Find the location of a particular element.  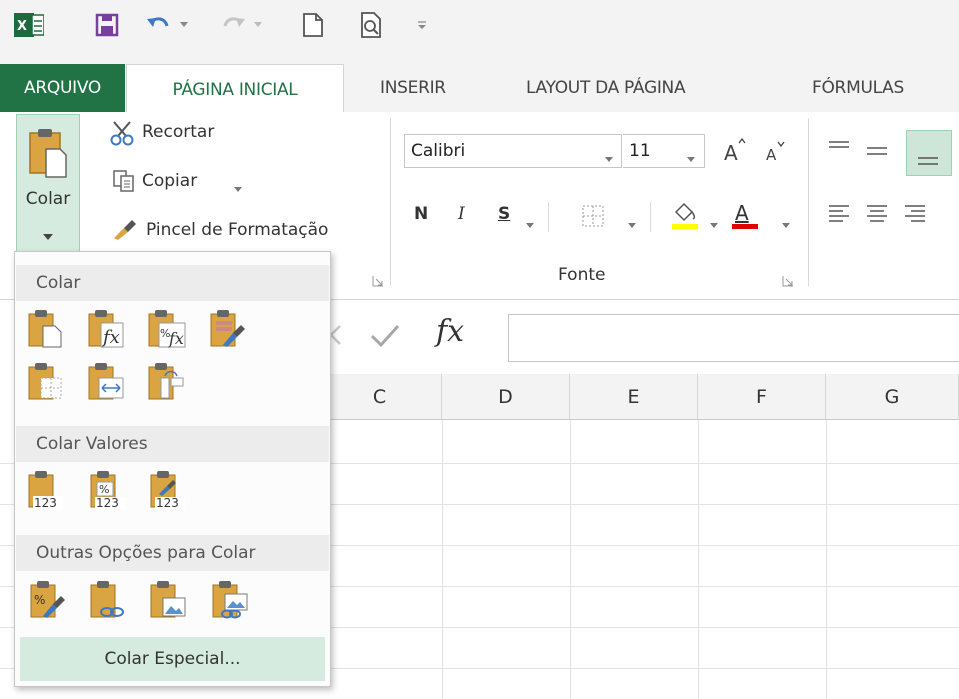

column-header-e: E is located at coordinates (634, 397).